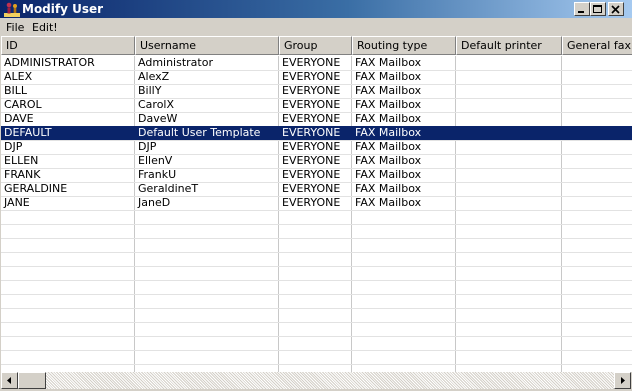 This screenshot has width=632, height=391. Describe the element at coordinates (509, 45) in the screenshot. I see `column-header-default-printer: Default printer` at that location.